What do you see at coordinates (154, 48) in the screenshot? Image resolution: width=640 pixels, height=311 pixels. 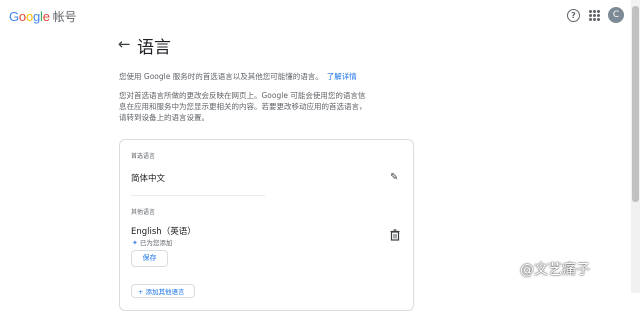 I see `page-title: 语言` at bounding box center [154, 48].